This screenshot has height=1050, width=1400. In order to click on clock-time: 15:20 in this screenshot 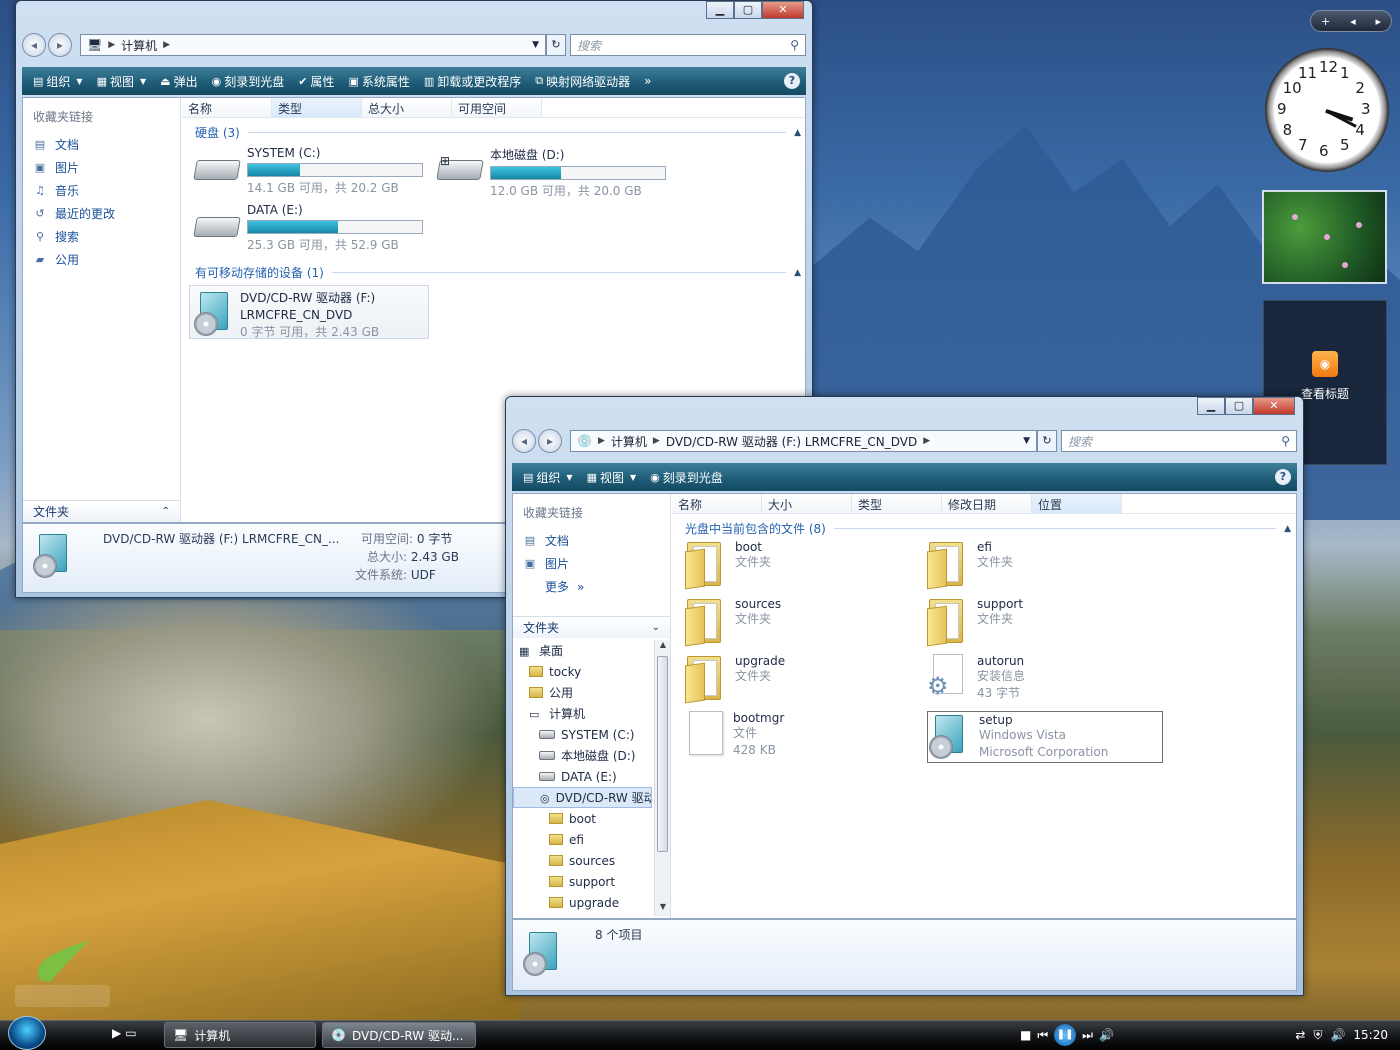, I will do `click(1370, 1035)`.